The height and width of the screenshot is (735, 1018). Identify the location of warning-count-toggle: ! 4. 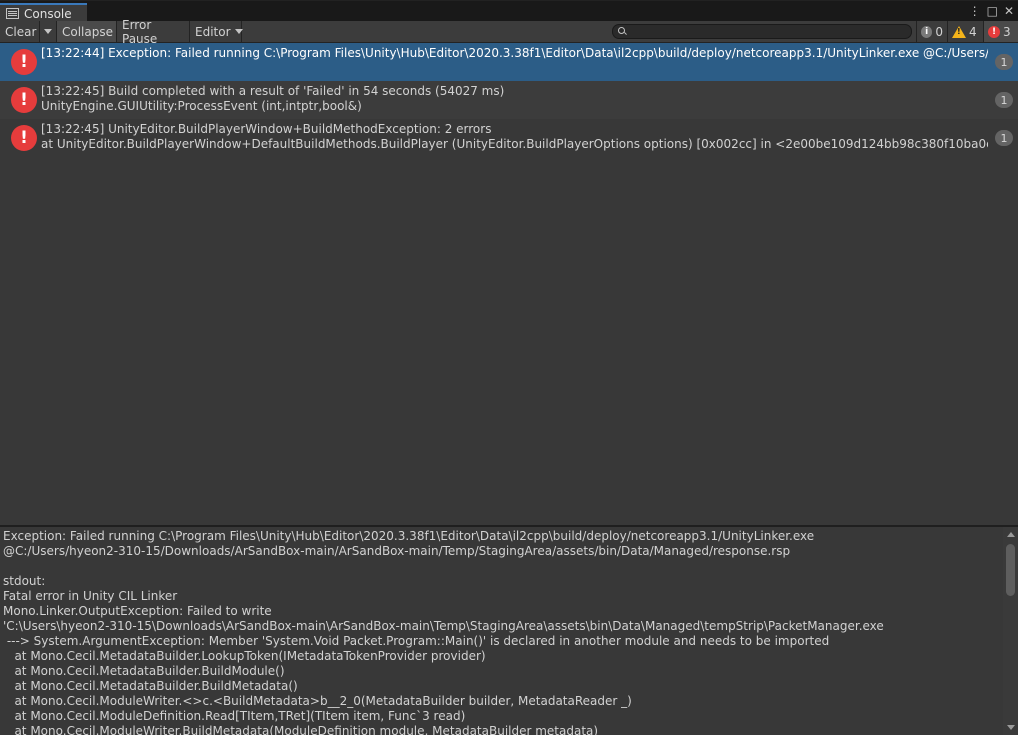
(965, 31).